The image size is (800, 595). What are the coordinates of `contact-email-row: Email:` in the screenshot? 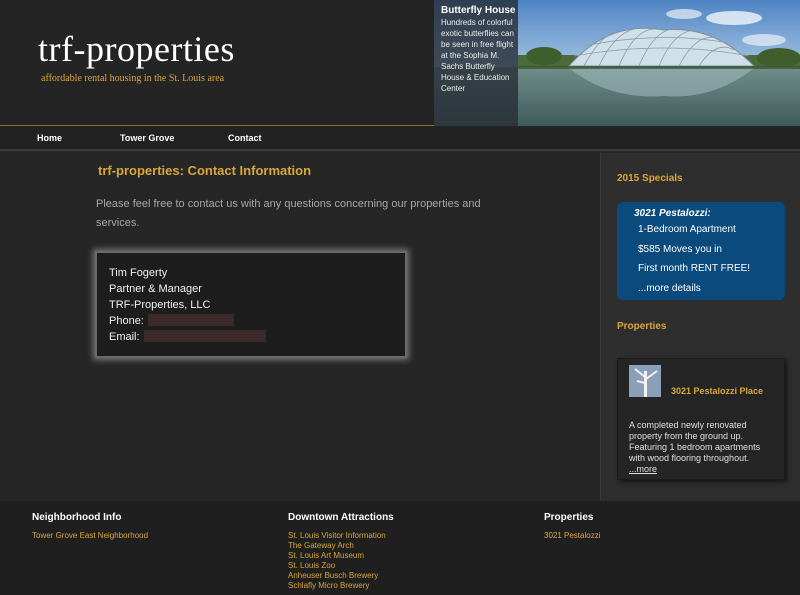 It's located at (257, 337).